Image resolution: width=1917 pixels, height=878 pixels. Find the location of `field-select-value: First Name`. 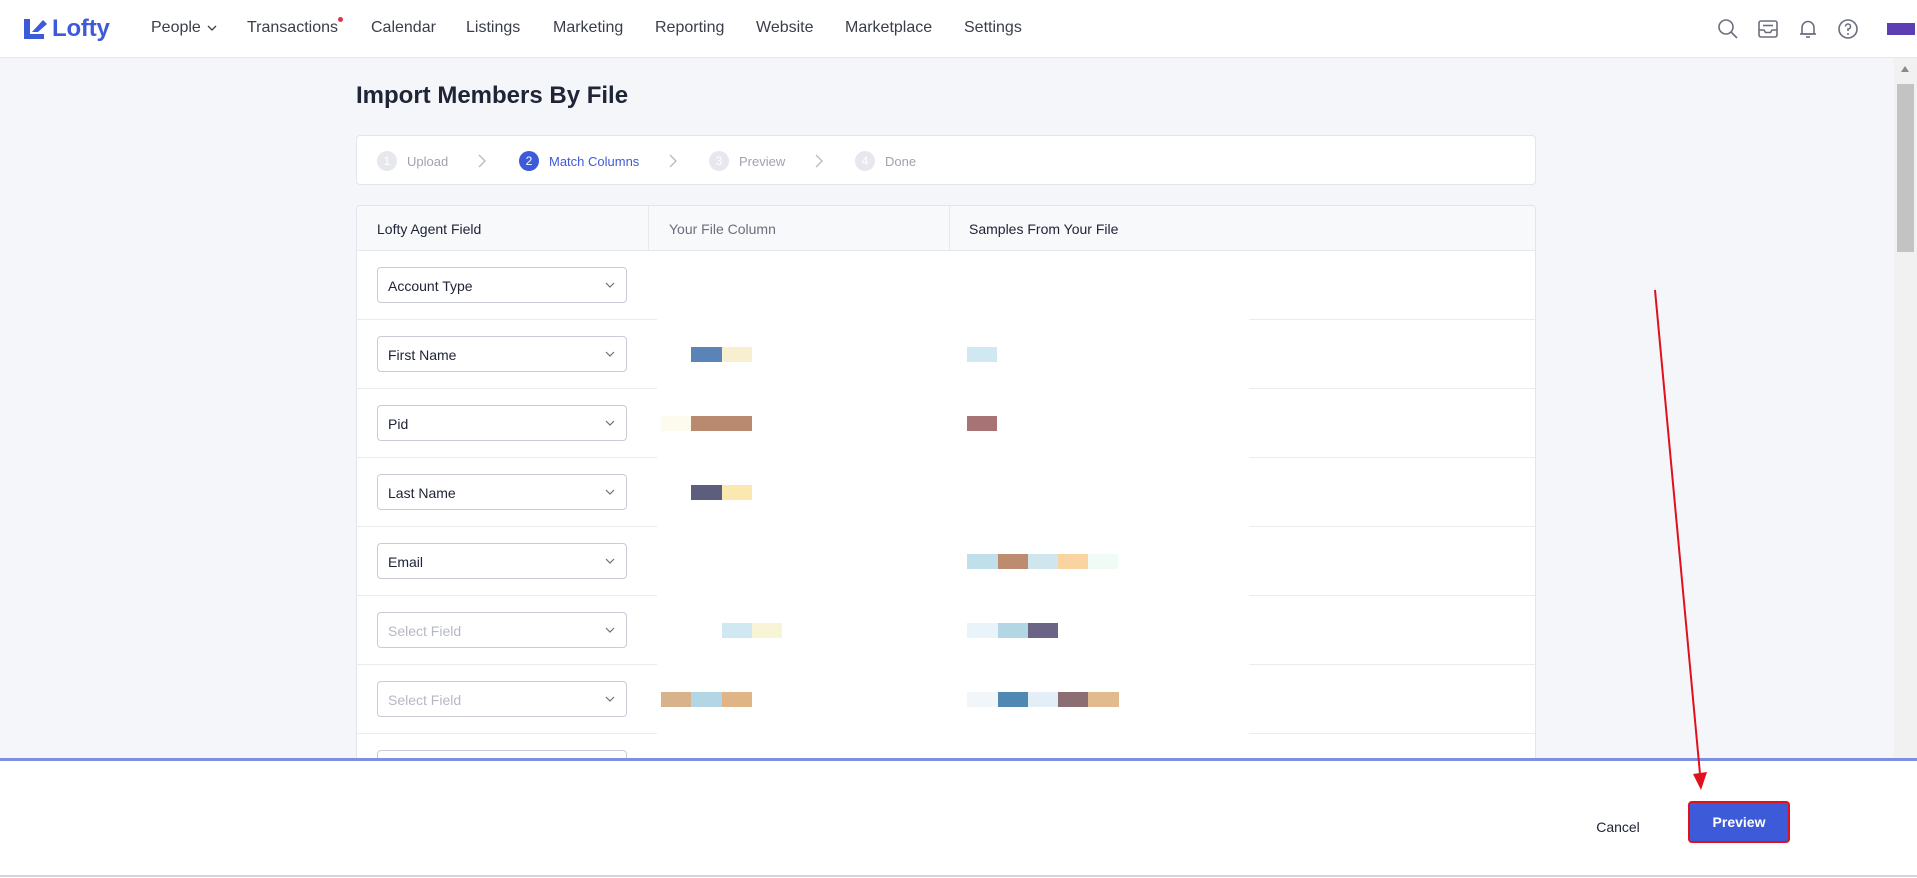

field-select-value: First Name is located at coordinates (422, 355).